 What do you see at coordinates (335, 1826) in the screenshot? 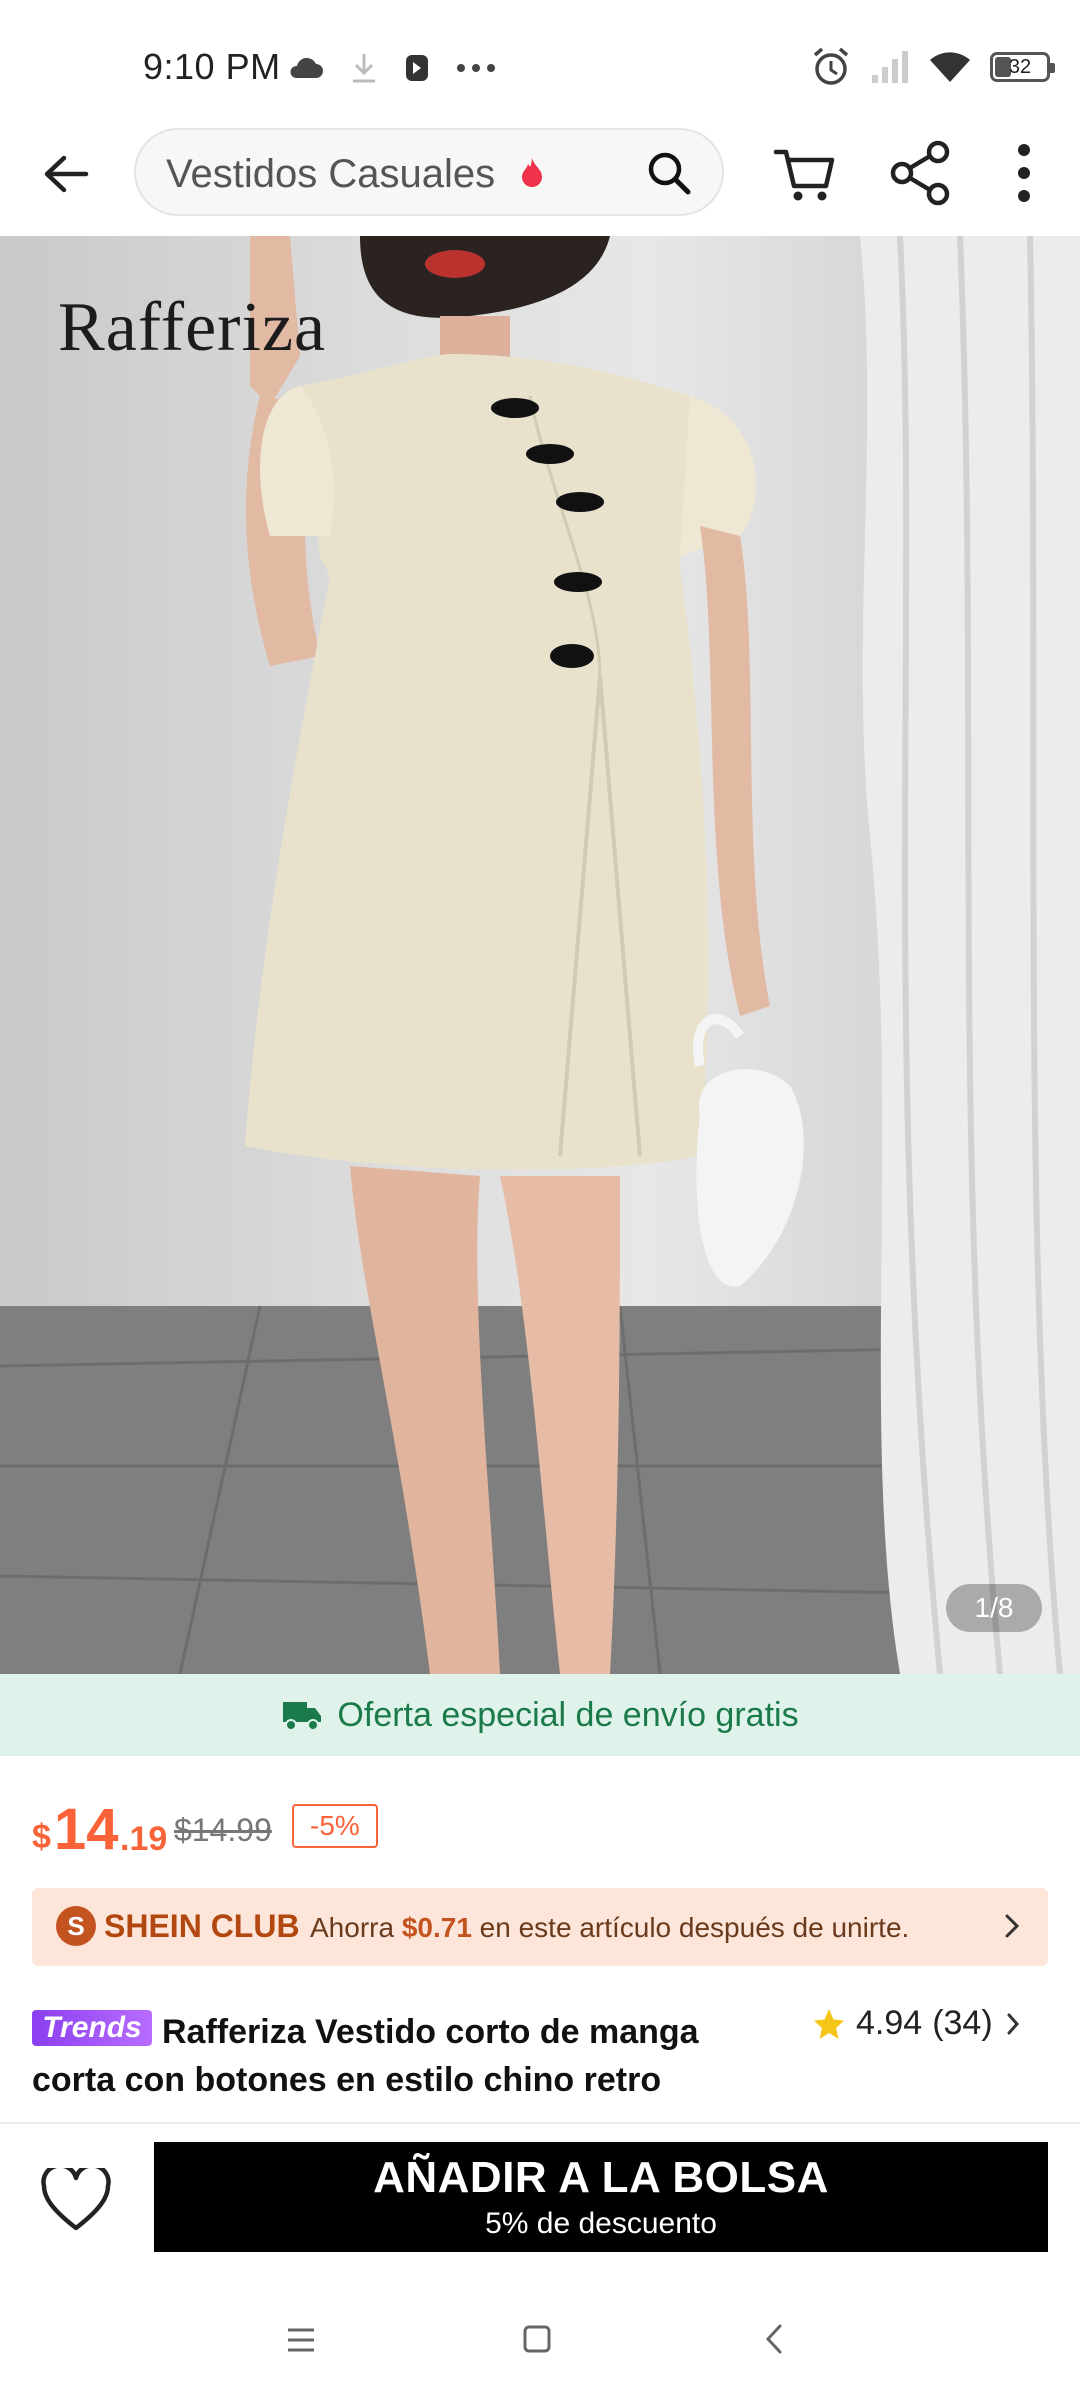
I see `discount-badge: -5%` at bounding box center [335, 1826].